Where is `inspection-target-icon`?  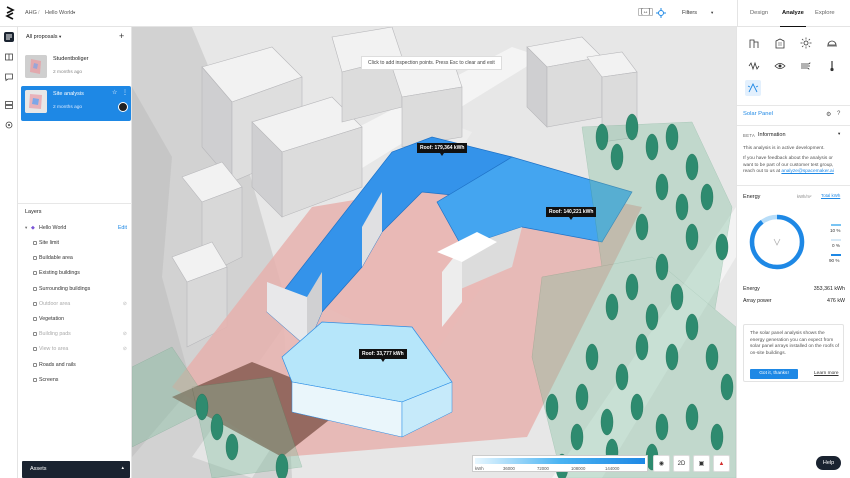 inspection-target-icon is located at coordinates (661, 13).